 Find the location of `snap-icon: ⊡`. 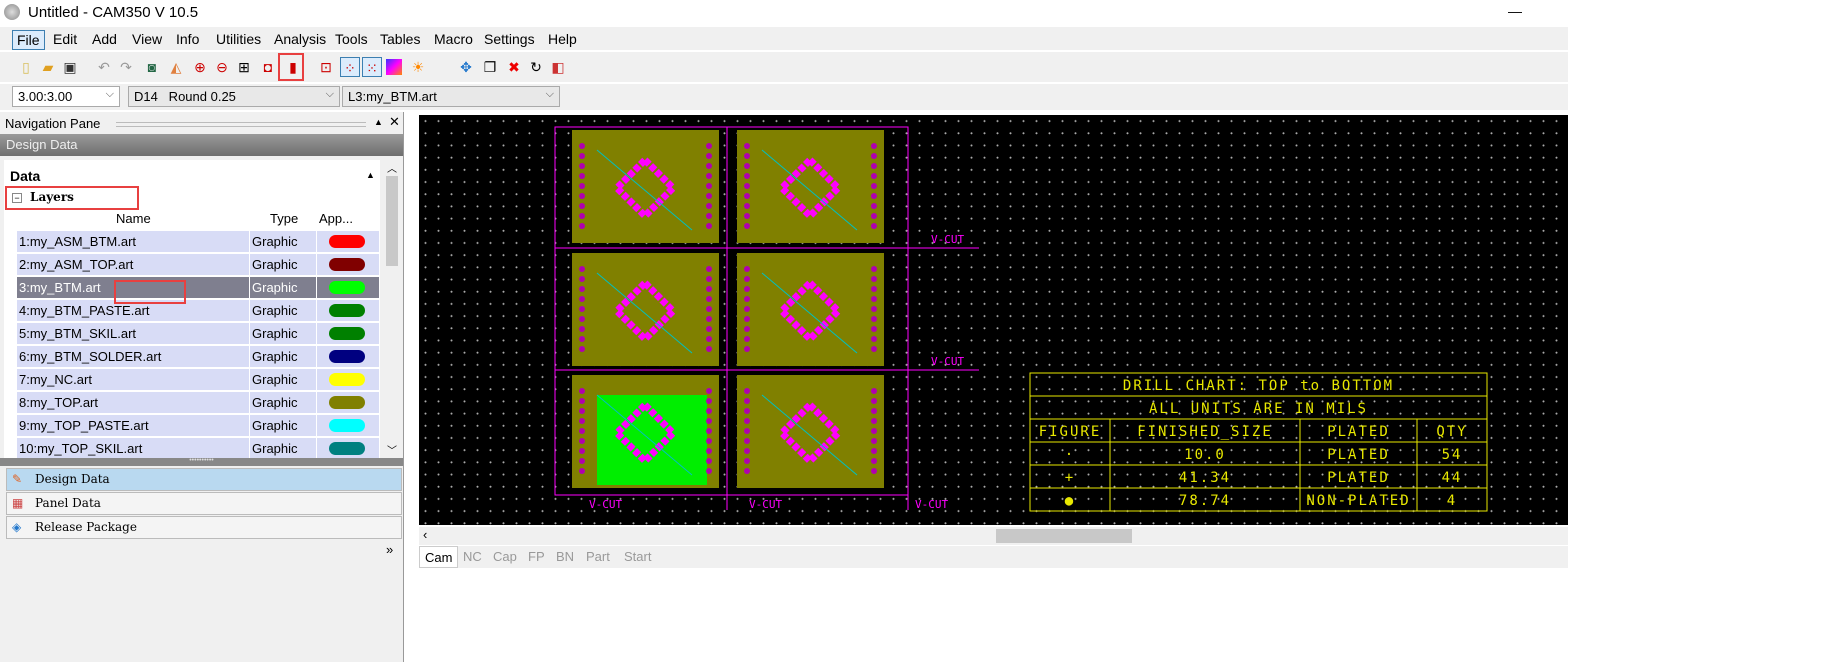

snap-icon: ⊡ is located at coordinates (326, 67).